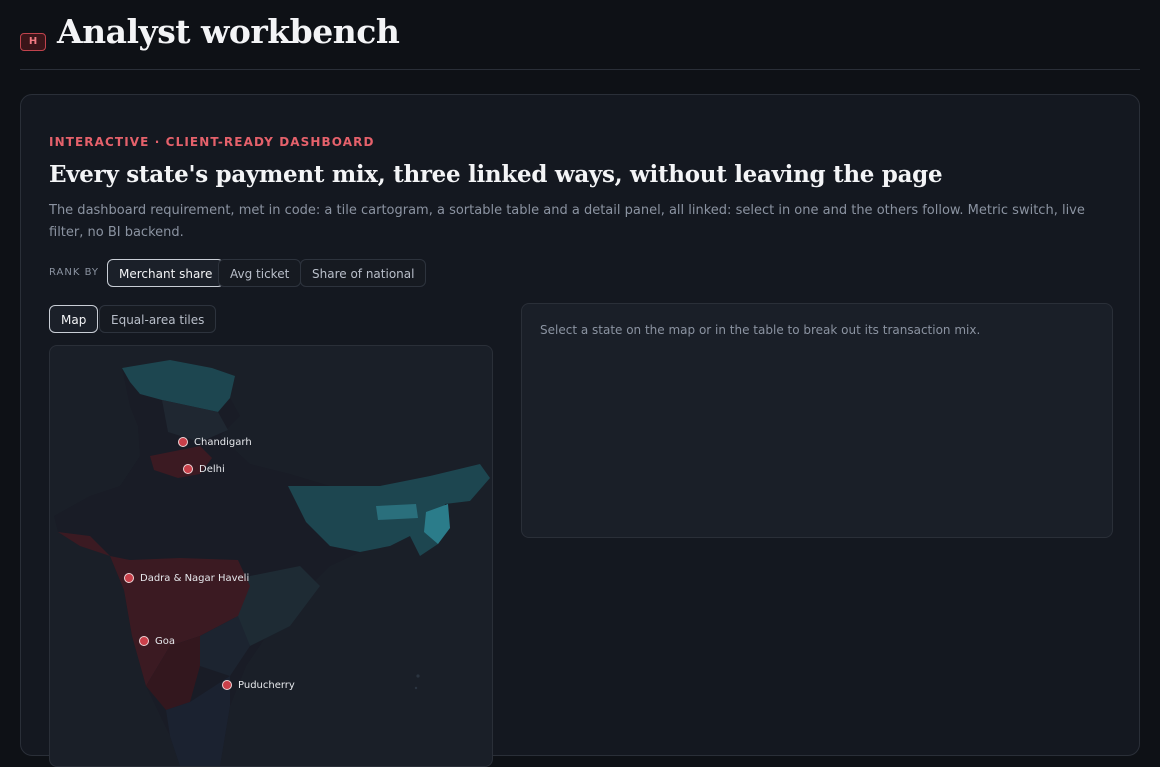 The image size is (1160, 767). I want to click on state-shape-meghalaya, so click(397, 512).